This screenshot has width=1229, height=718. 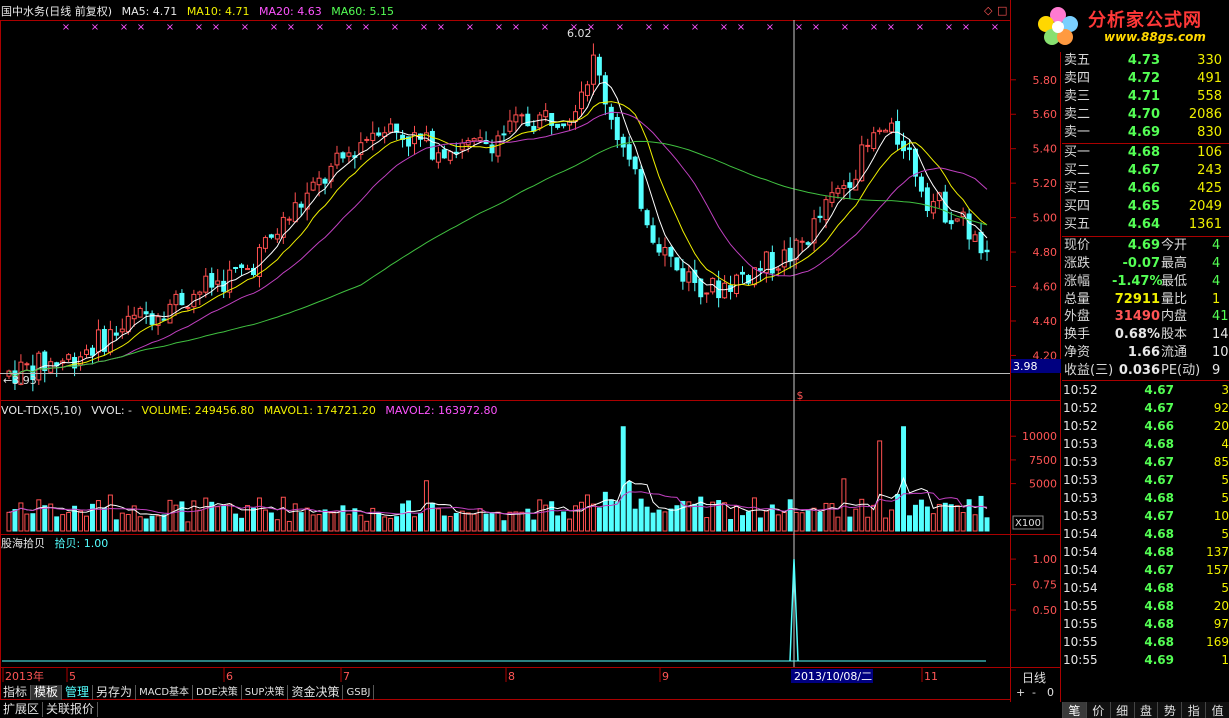 What do you see at coordinates (359, 692) in the screenshot?
I see `tab-8: GSBJ` at bounding box center [359, 692].